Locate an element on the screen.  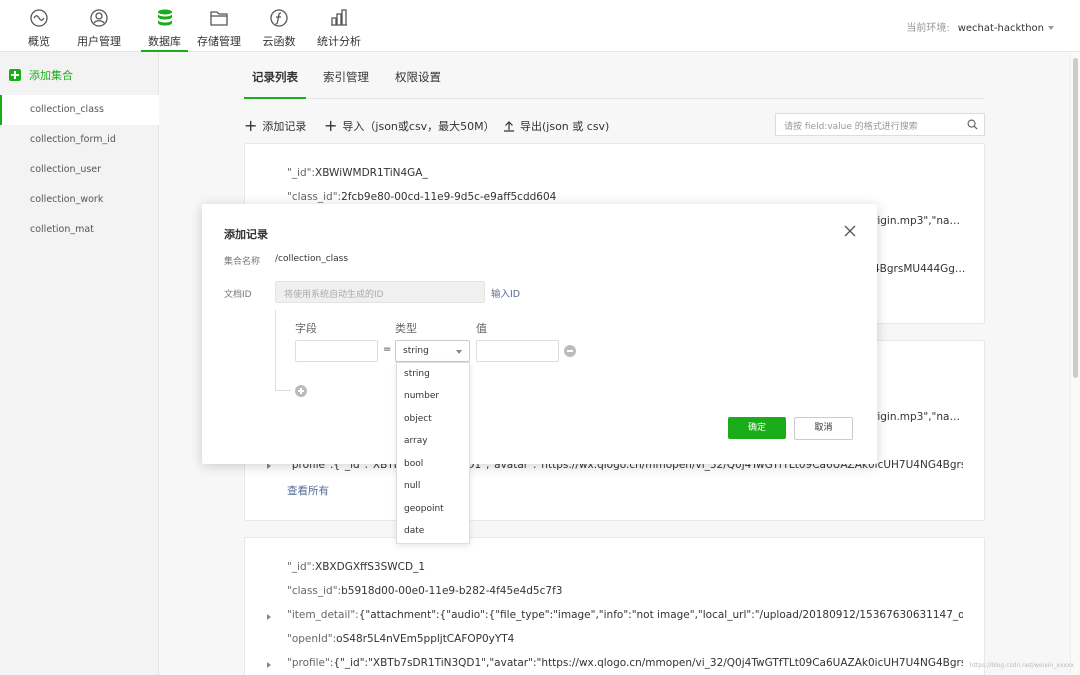
search-input: 请按 field:value 的格式进行搜索 is located at coordinates (880, 124).